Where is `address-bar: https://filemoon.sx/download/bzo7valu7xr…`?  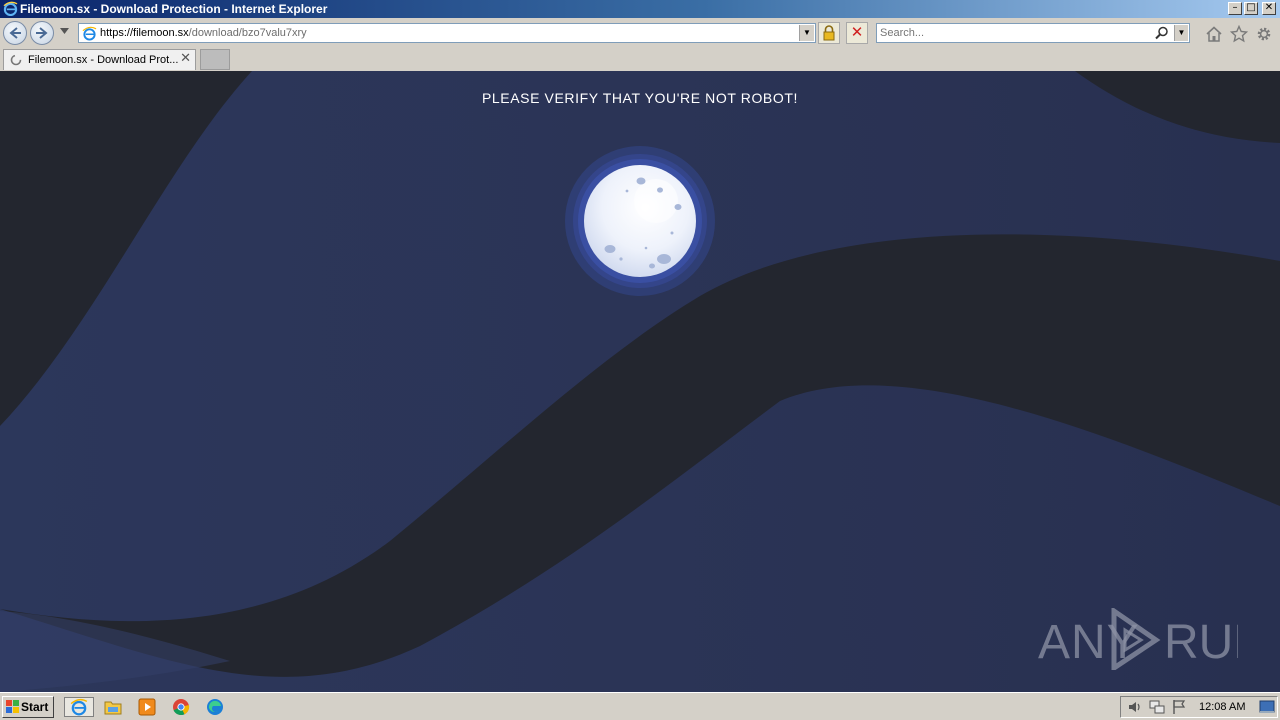
address-bar: https://filemoon.sx/download/bzo7valu7xr… is located at coordinates (447, 33).